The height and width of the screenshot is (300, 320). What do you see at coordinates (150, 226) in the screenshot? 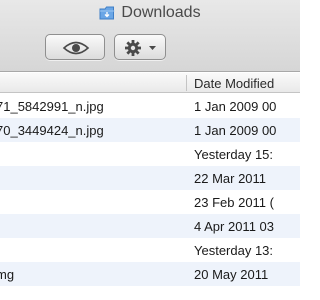
I see `file-row: 4 Apr 2011 03` at bounding box center [150, 226].